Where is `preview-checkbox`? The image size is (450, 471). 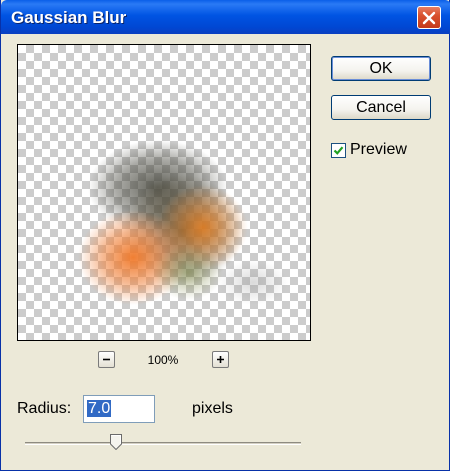
preview-checkbox is located at coordinates (338, 150).